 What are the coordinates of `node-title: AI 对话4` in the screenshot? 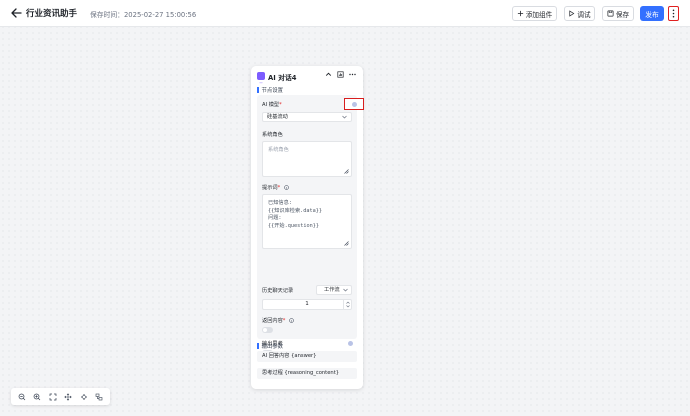 It's located at (282, 77).